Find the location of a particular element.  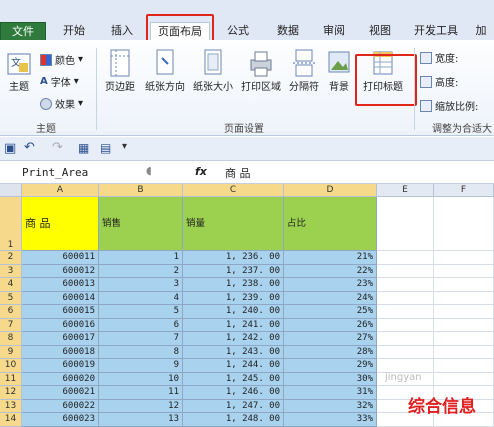

margins-button: 页边距 is located at coordinates (120, 71).